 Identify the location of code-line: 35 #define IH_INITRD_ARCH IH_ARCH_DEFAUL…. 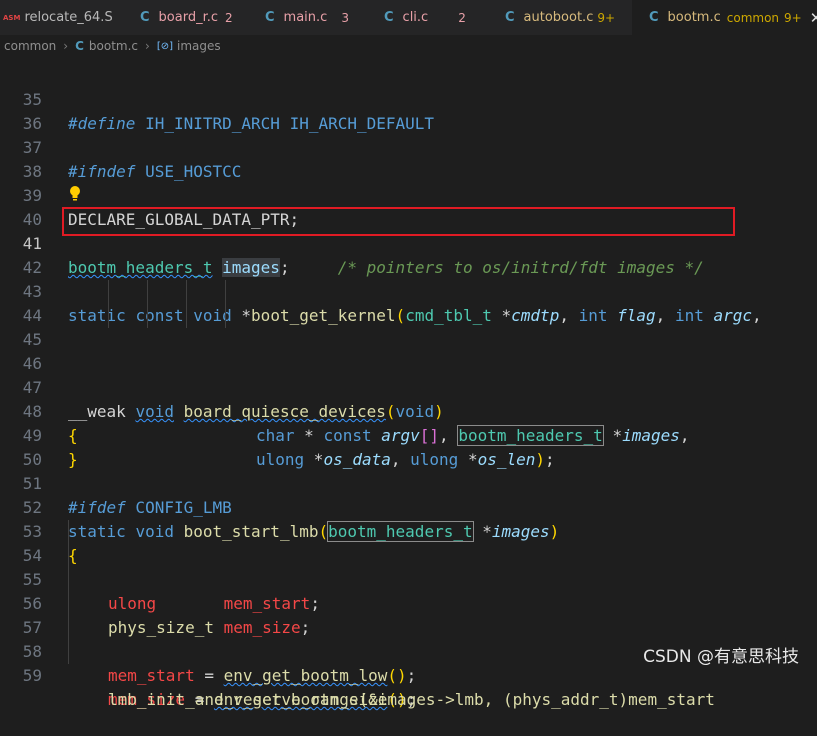
(408, 98).